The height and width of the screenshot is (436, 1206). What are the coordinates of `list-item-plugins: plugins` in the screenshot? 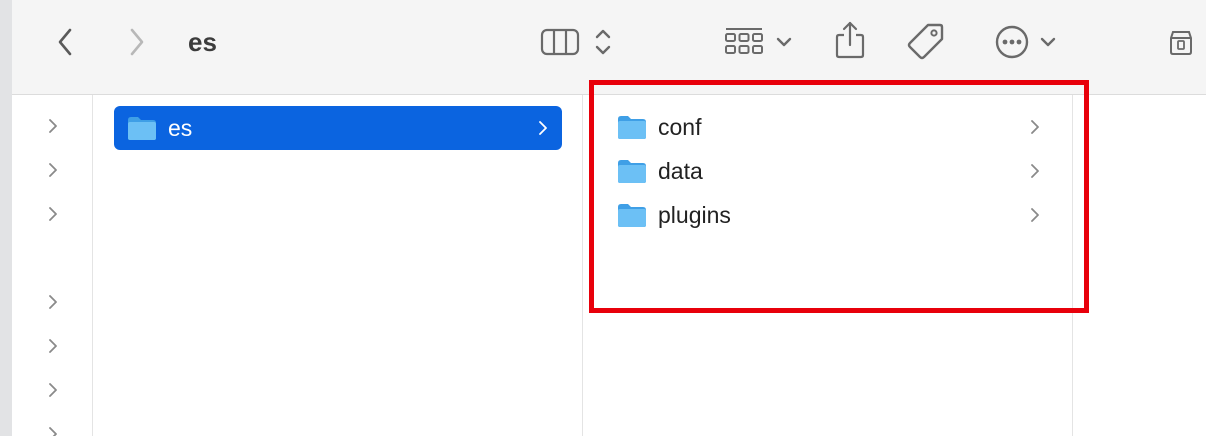 It's located at (826, 215).